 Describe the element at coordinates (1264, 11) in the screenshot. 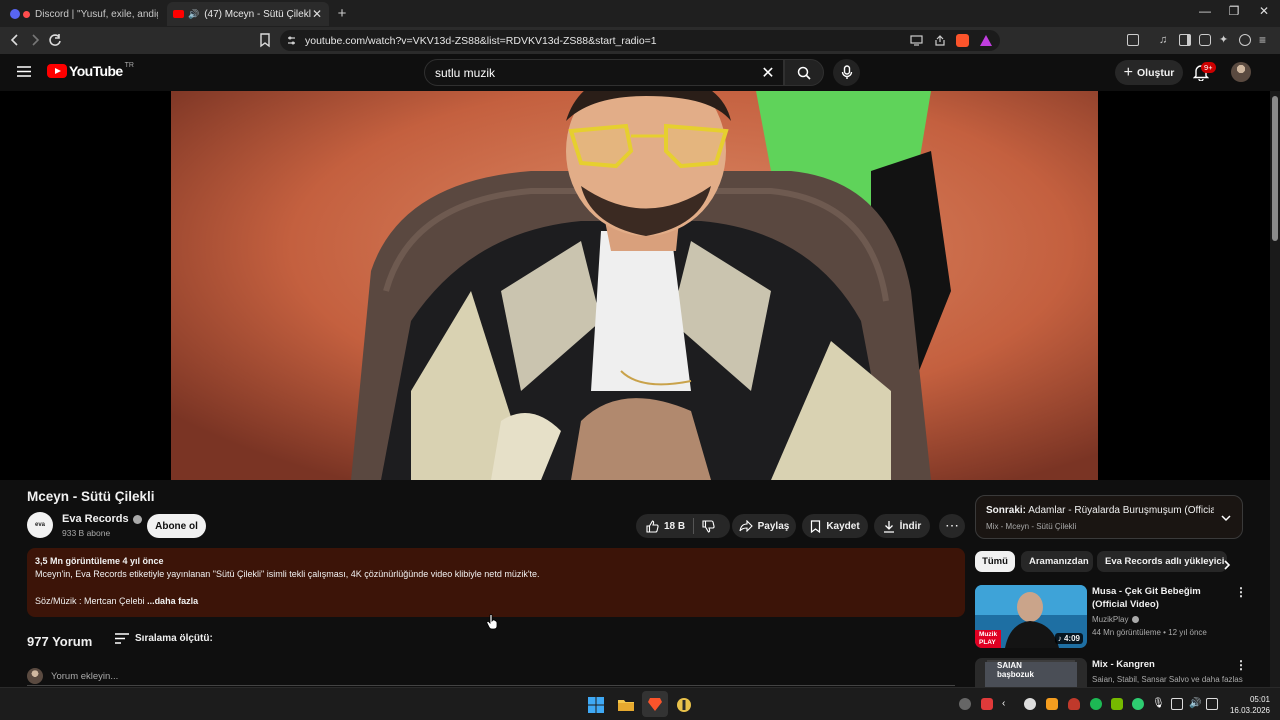

I see `close-window-button: ✕` at that location.